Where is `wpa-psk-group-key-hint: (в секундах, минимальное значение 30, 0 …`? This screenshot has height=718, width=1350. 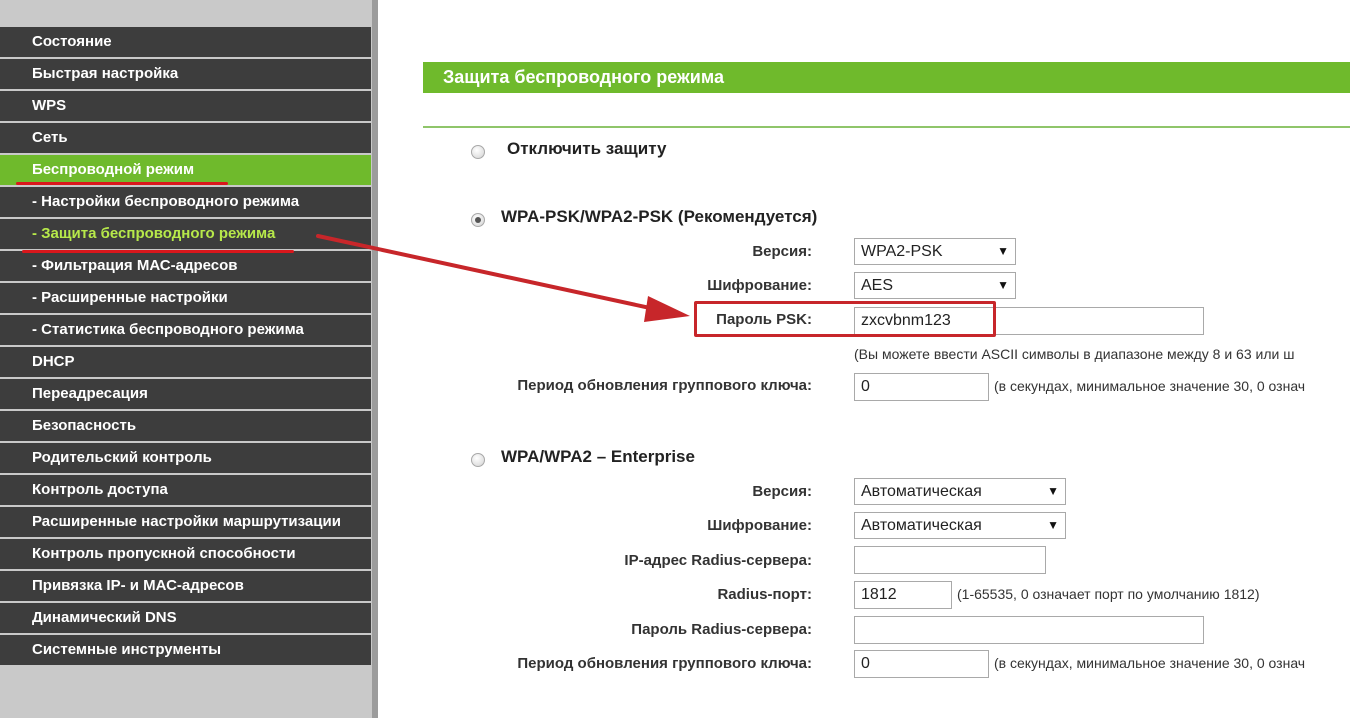 wpa-psk-group-key-hint: (в секундах, минимальное значение 30, 0 … is located at coordinates (1150, 386).